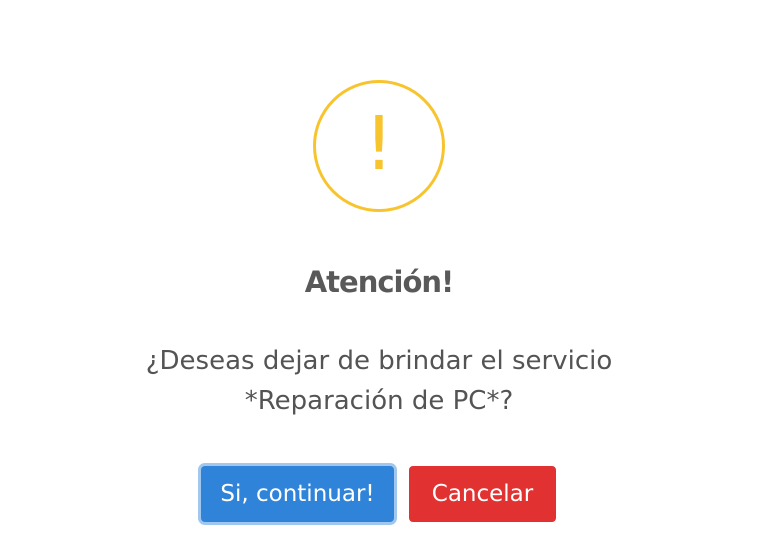 The width and height of the screenshot is (758, 552). What do you see at coordinates (297, 494) in the screenshot?
I see `confirm-button: Si, continuar!` at bounding box center [297, 494].